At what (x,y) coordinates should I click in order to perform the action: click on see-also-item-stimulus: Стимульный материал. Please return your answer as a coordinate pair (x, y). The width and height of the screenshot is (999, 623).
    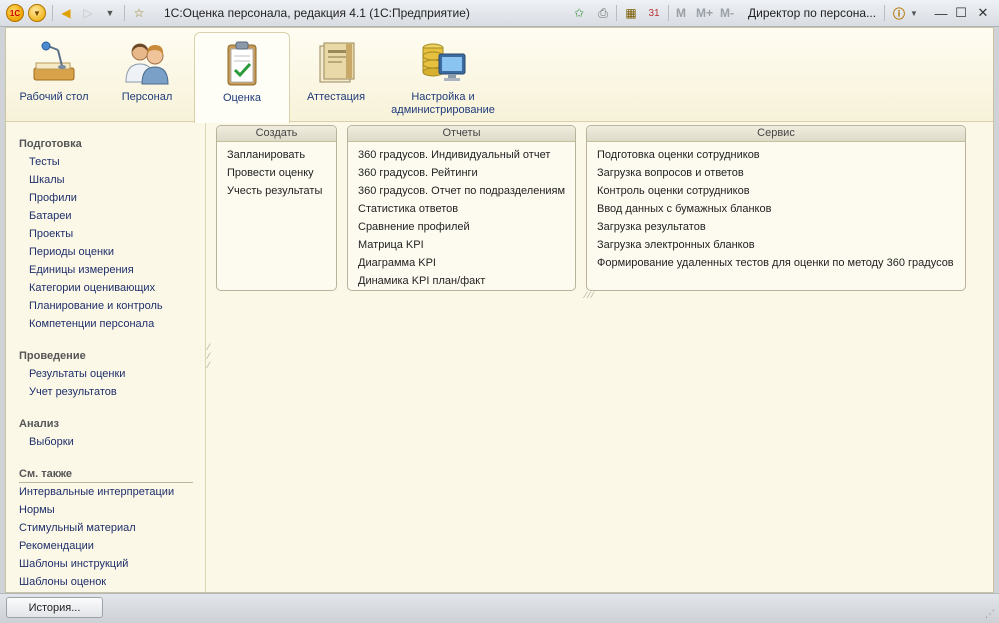
    Looking at the image, I should click on (77, 528).